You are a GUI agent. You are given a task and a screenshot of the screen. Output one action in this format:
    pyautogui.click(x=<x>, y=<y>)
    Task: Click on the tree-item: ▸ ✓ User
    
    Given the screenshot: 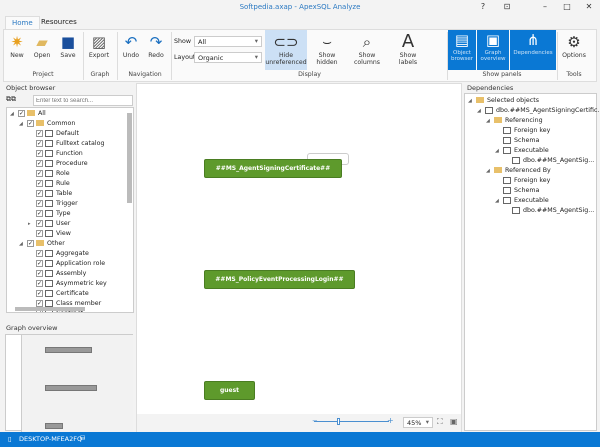 What is the action you would take?
    pyautogui.click(x=70, y=224)
    